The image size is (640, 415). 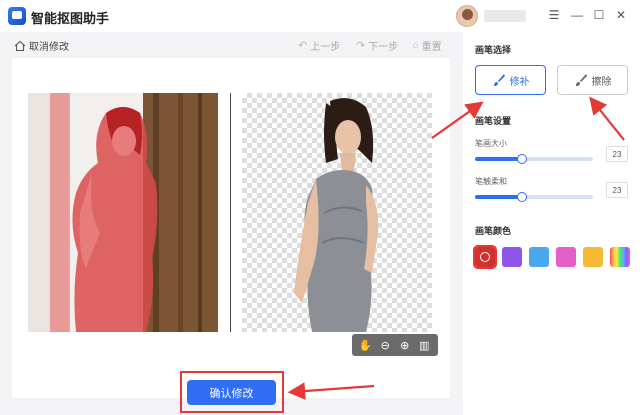 I want to click on brush-size-input: 23, so click(x=617, y=154).